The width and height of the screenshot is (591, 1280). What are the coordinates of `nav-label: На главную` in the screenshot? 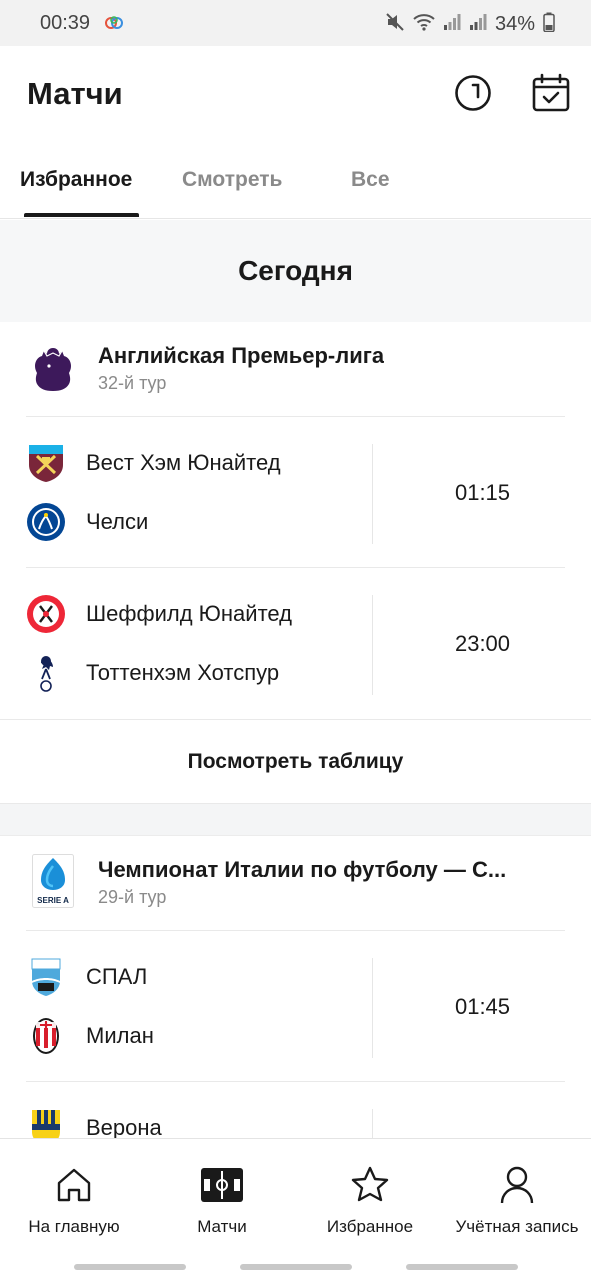 It's located at (74, 1226).